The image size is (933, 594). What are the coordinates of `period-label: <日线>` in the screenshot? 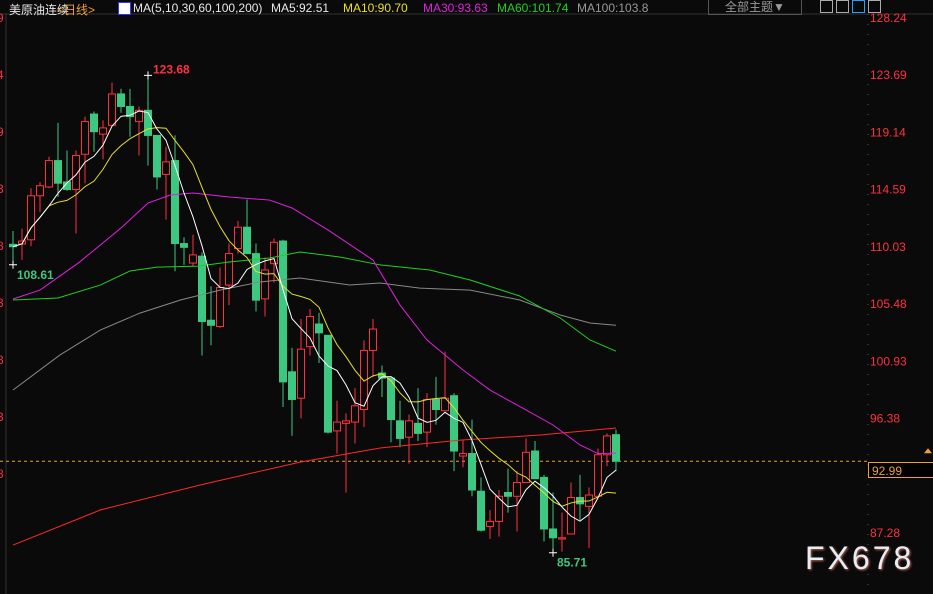 It's located at (76, 9).